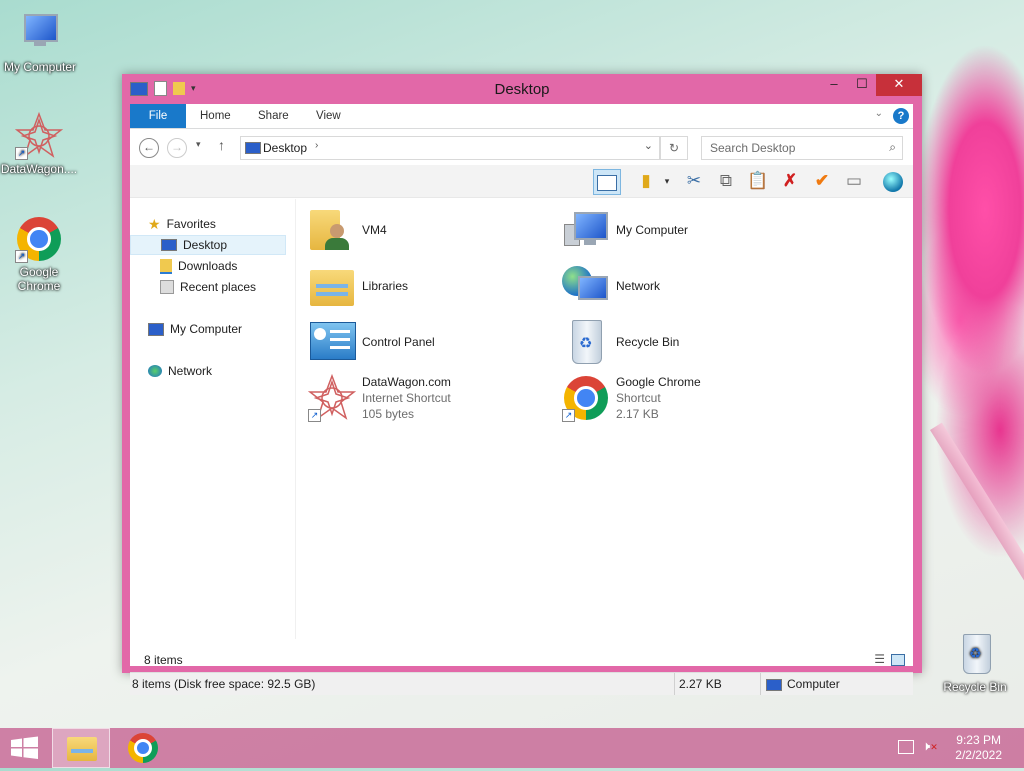 This screenshot has width=1024, height=771. What do you see at coordinates (218, 287) in the screenshot?
I see `nav-label: Recent places` at bounding box center [218, 287].